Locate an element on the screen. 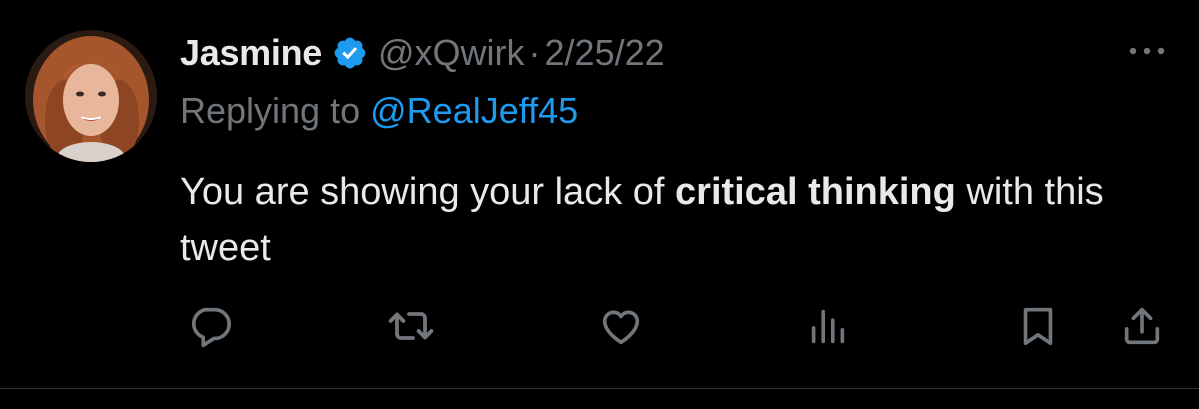 The height and width of the screenshot is (409, 1199). share-icon is located at coordinates (1142, 326).